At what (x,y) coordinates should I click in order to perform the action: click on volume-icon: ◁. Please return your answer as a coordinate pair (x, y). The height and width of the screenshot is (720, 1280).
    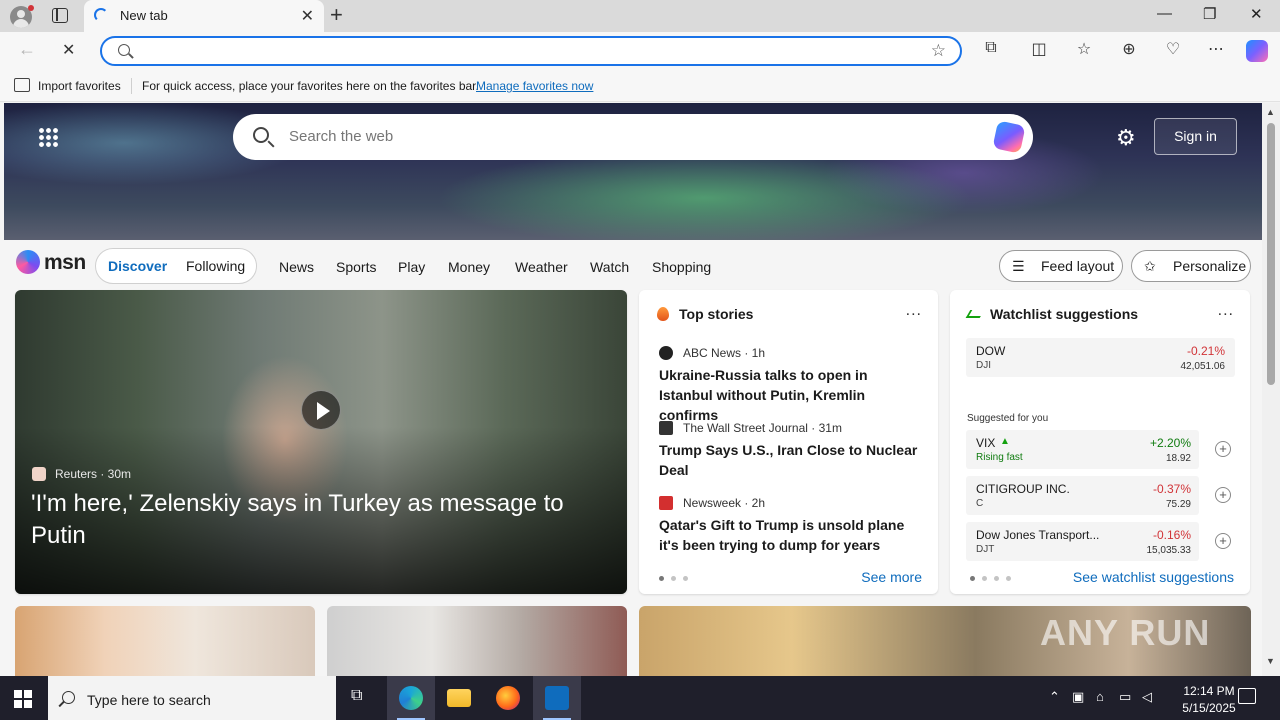
    Looking at the image, I should click on (1147, 697).